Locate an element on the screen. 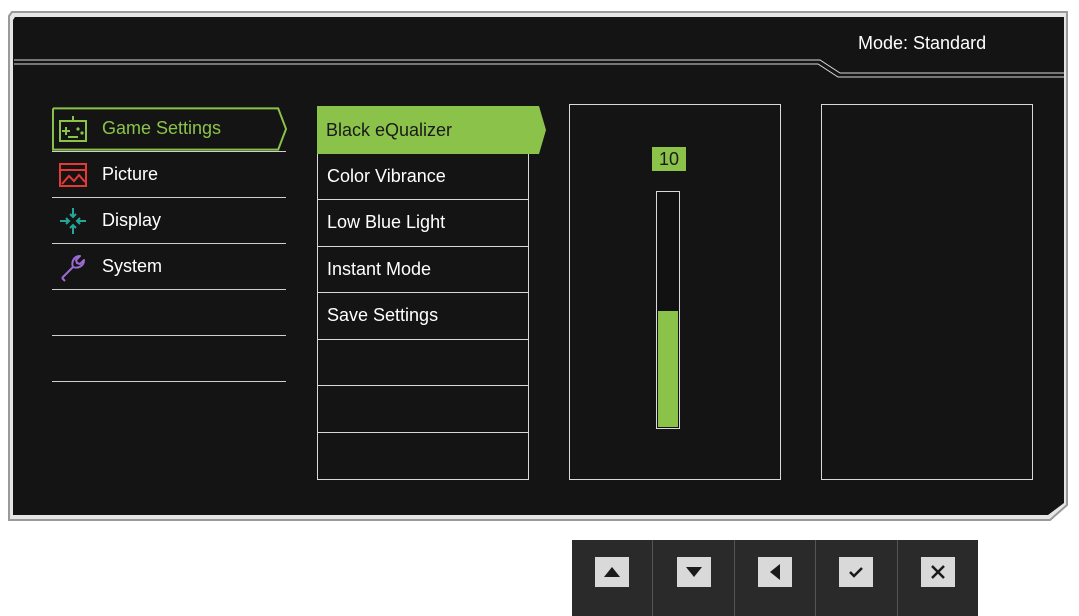  slider-value: 10 is located at coordinates (669, 159).